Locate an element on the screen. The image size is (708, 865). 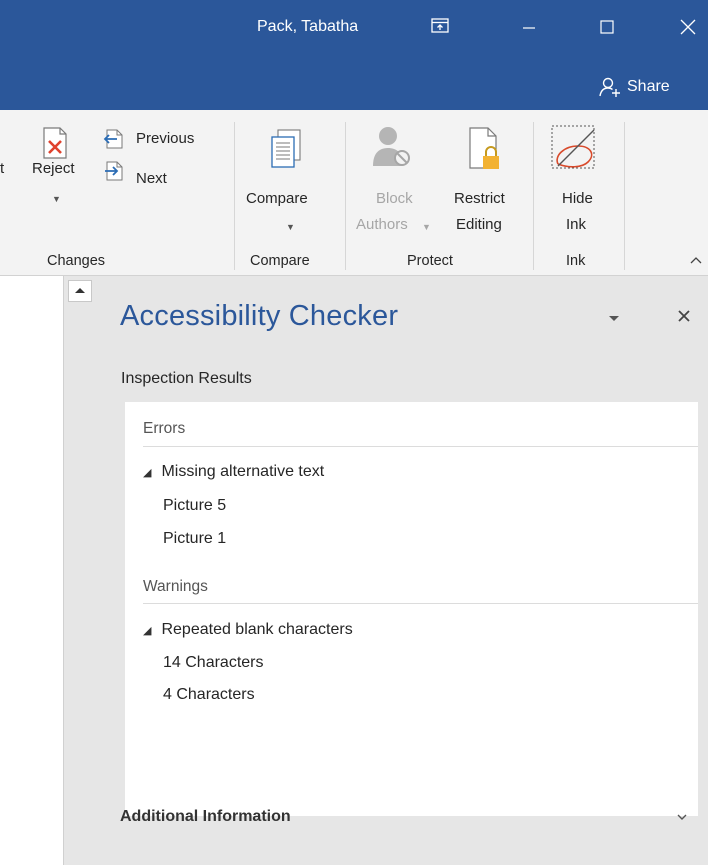
block-authors-dropdown-arrow: ▼ is located at coordinates (426, 227).